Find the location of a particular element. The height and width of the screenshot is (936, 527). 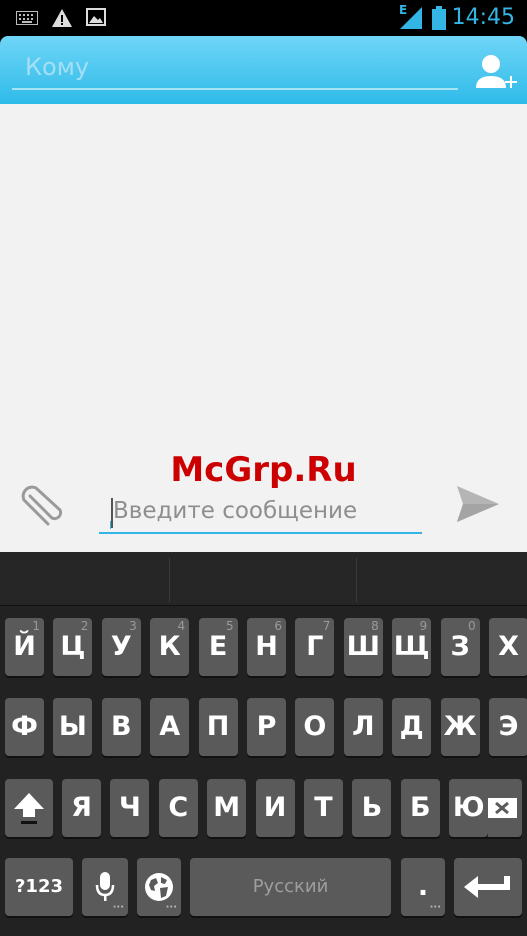

key-digit-hint: 1 is located at coordinates (36, 626).